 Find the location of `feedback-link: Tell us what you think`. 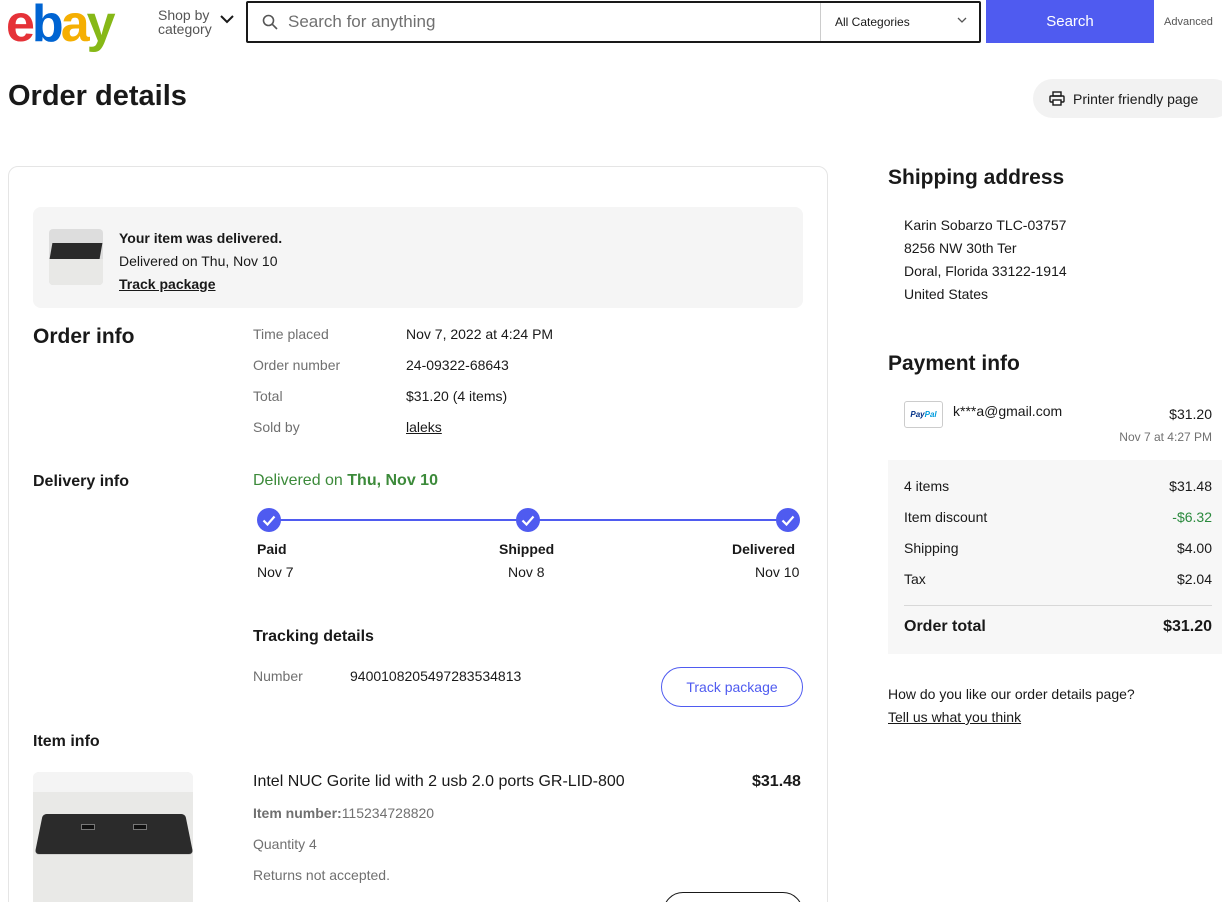

feedback-link: Tell us what you think is located at coordinates (954, 717).